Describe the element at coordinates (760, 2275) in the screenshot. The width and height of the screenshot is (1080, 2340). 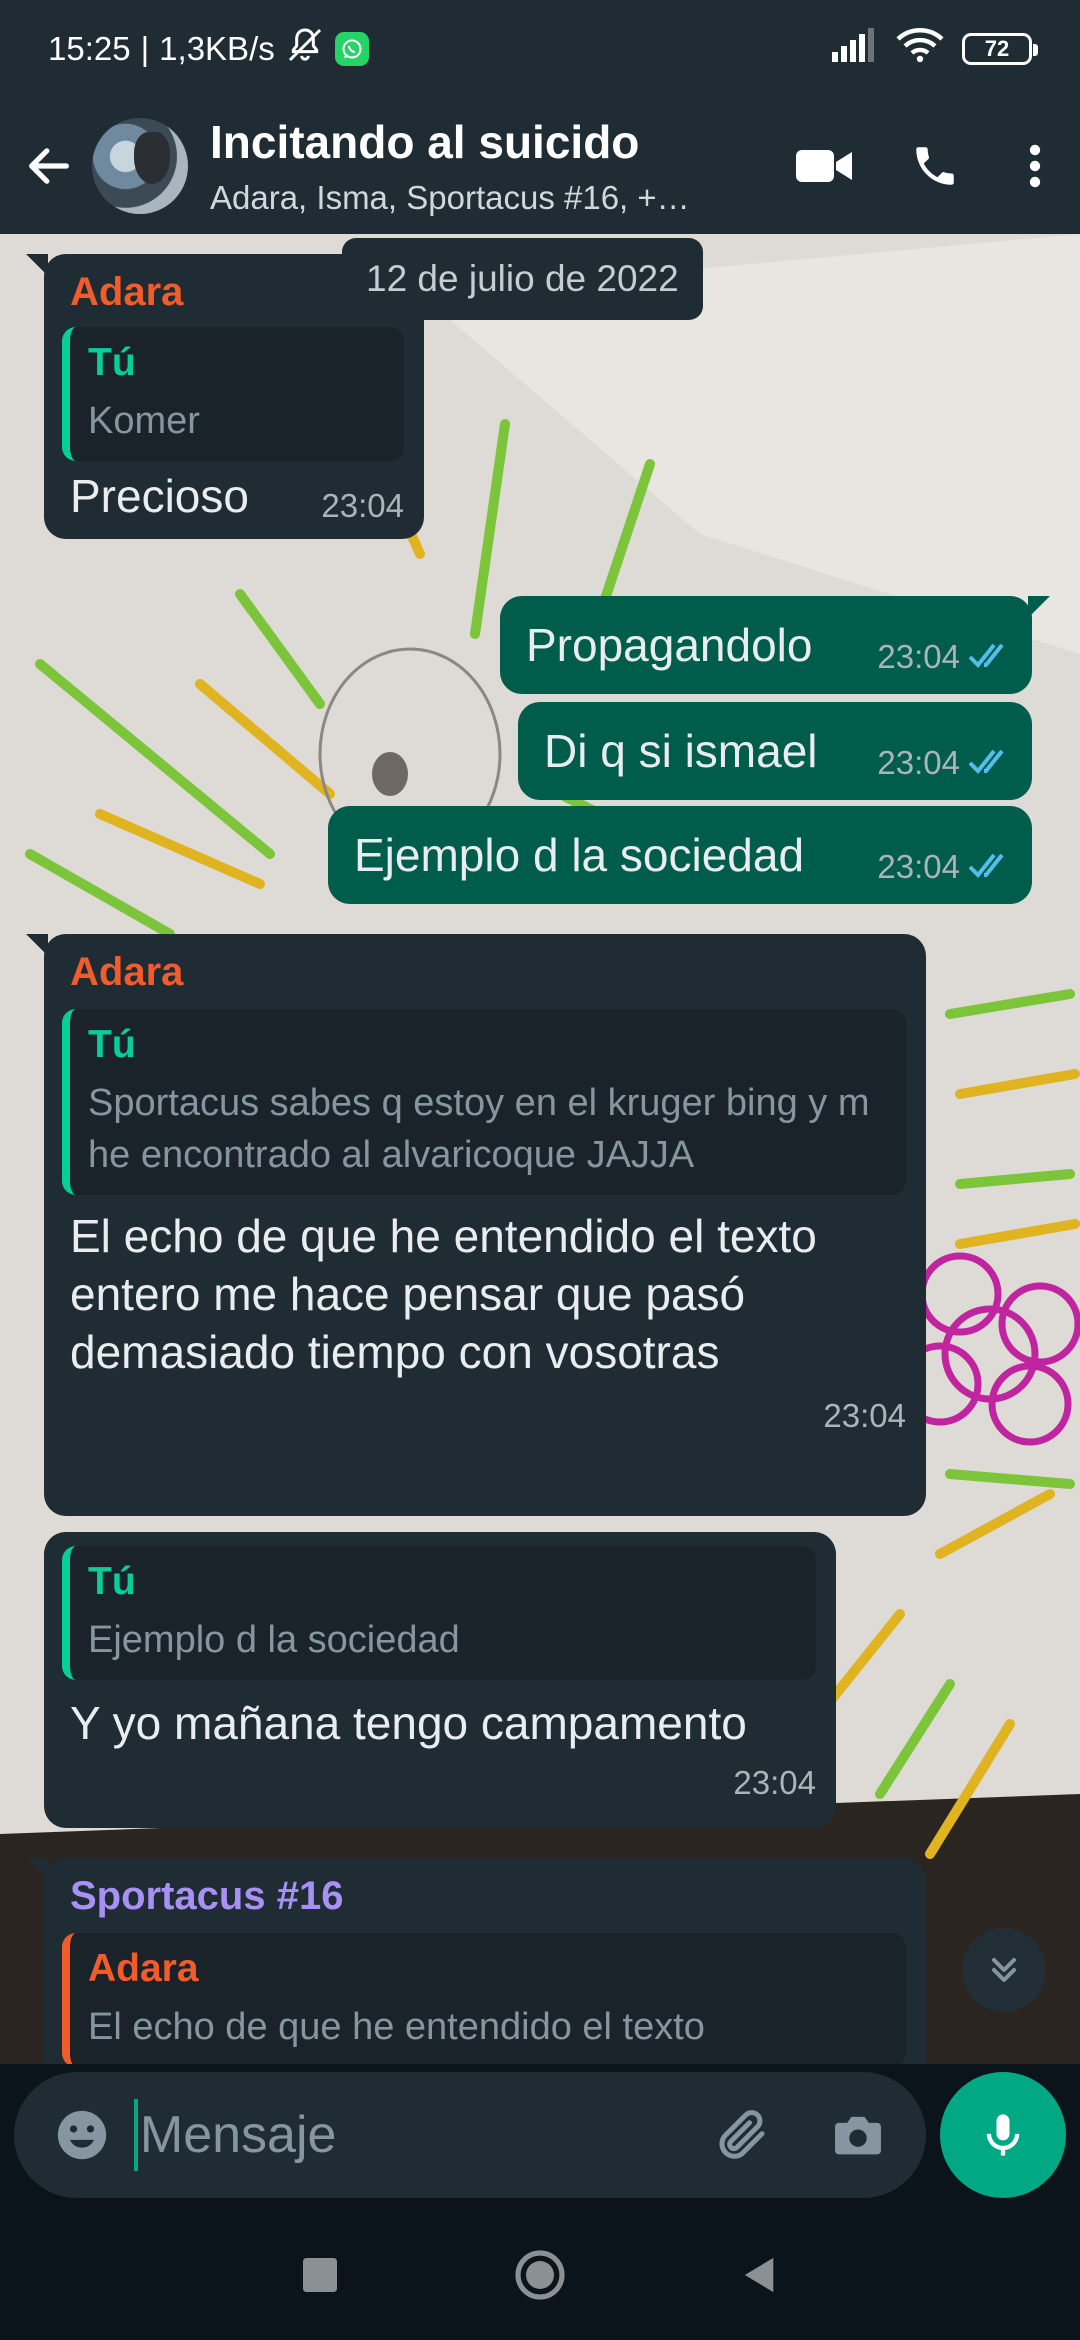
I see `back-triangle-icon` at that location.